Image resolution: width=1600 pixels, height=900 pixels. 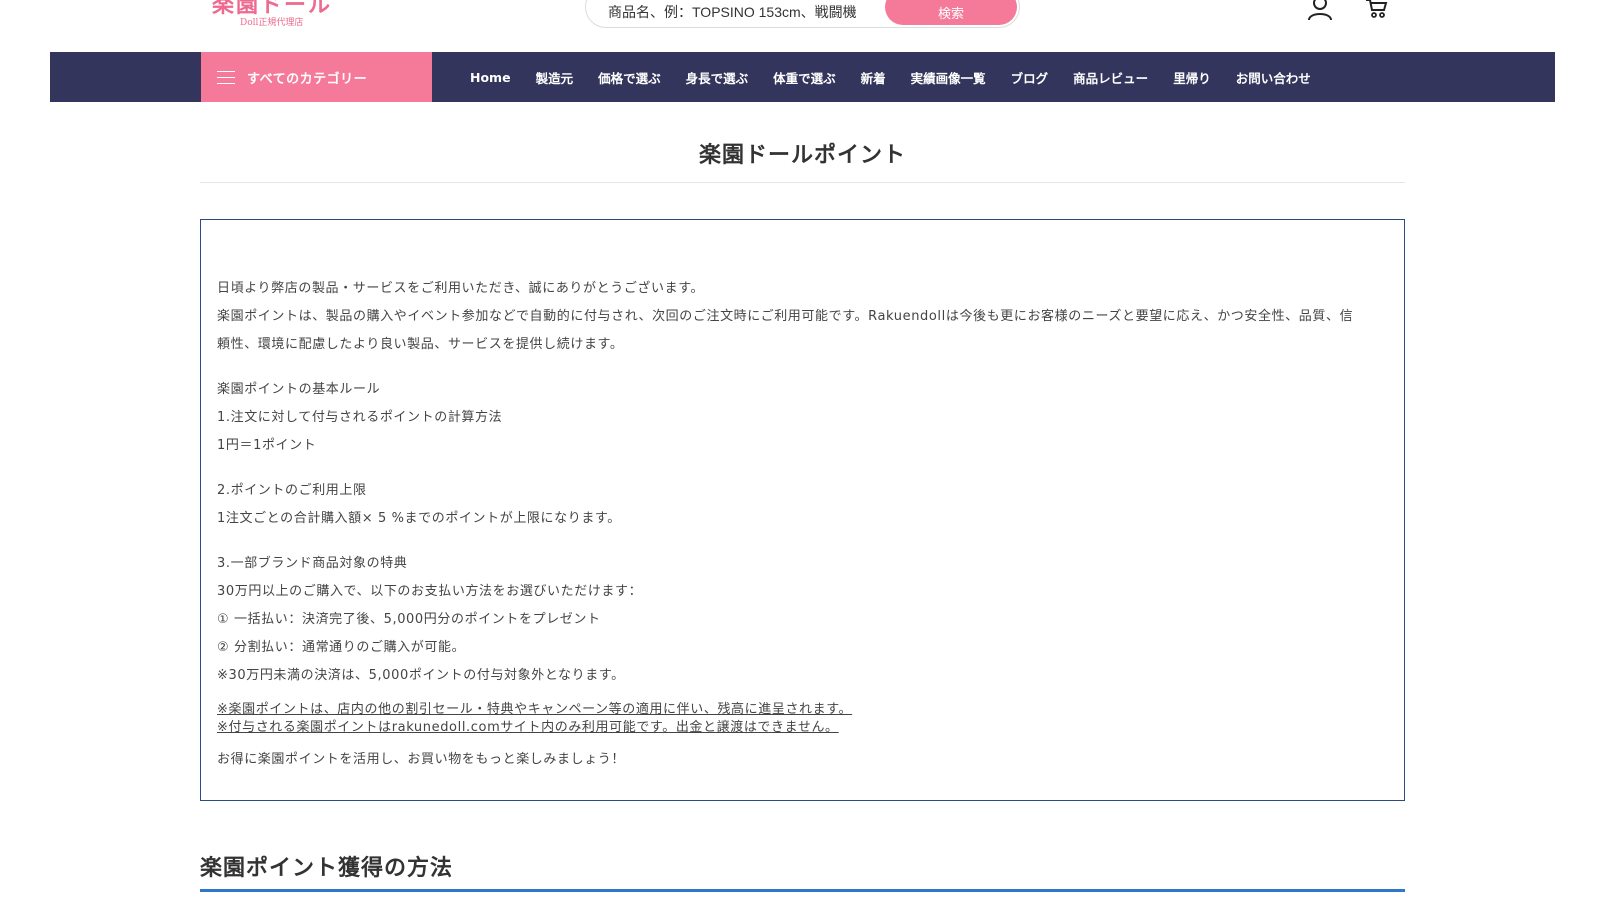 I want to click on nav-item-reviews: 商品レビュー, so click(x=1110, y=77).